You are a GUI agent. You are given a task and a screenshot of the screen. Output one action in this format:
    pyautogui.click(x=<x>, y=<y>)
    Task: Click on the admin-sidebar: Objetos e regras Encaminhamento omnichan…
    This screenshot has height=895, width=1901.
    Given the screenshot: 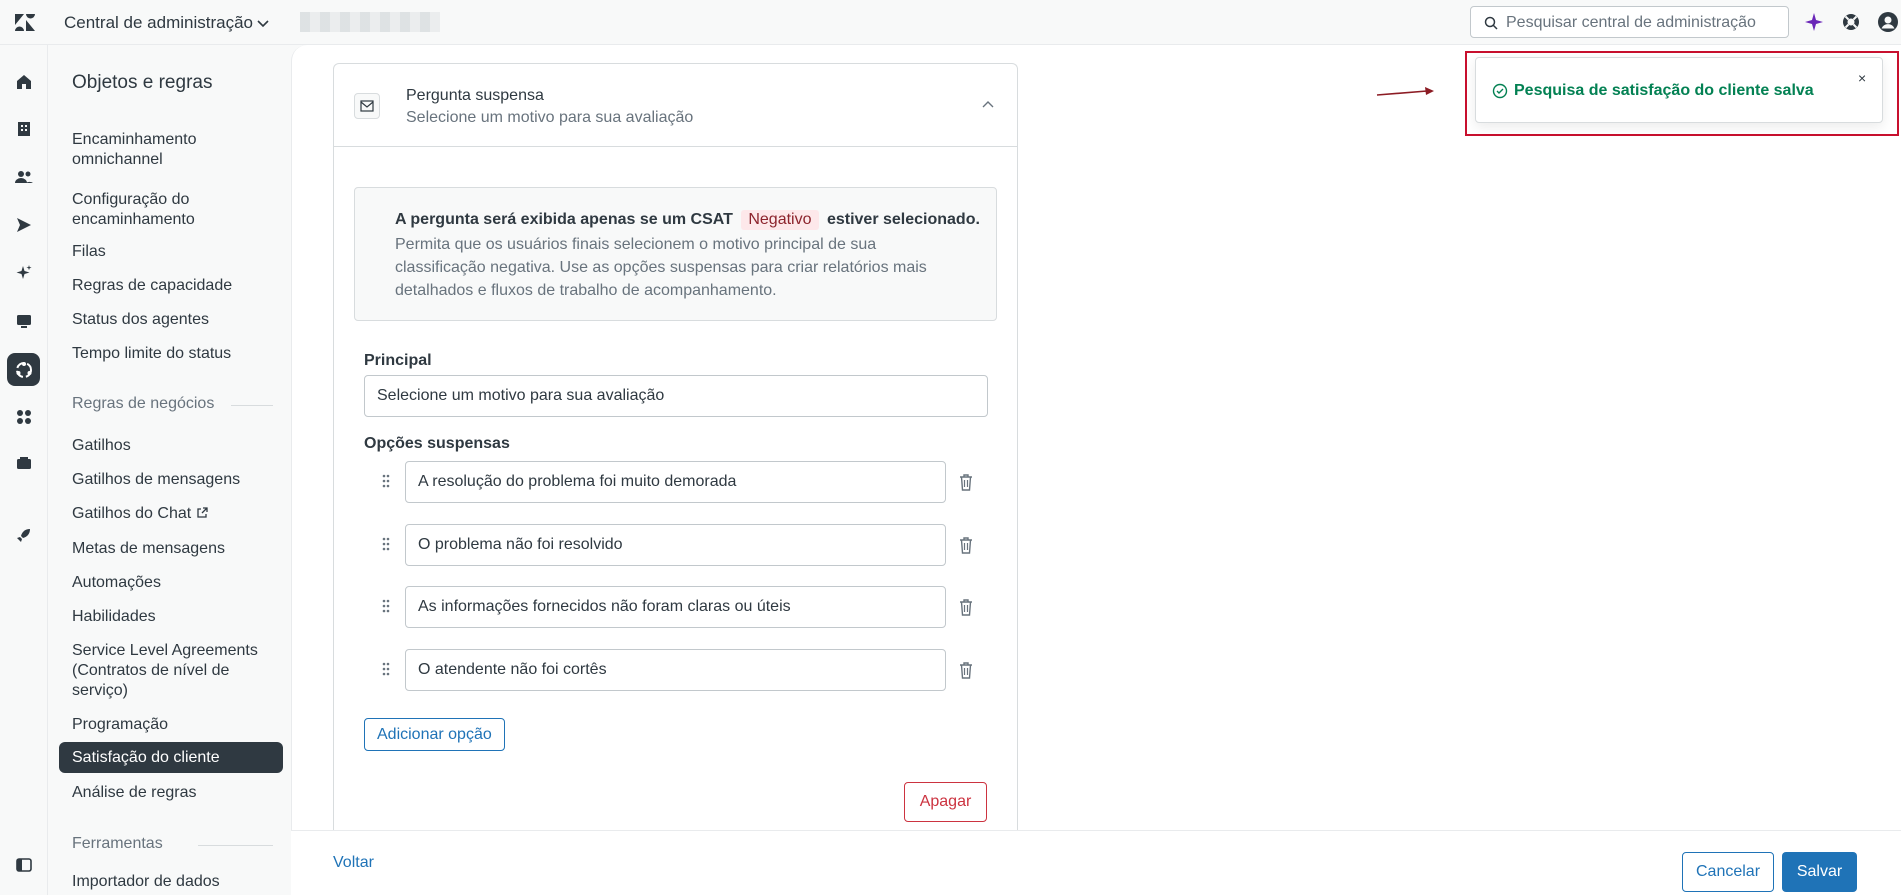 What is the action you would take?
    pyautogui.click(x=169, y=470)
    